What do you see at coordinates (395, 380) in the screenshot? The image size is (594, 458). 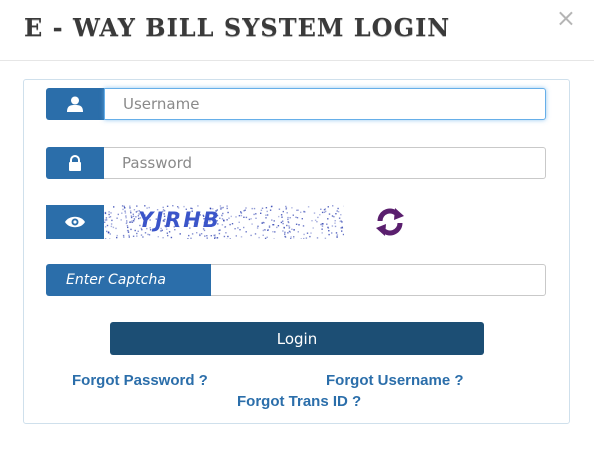 I see `forgot-username-link: Forgot Username ?` at bounding box center [395, 380].